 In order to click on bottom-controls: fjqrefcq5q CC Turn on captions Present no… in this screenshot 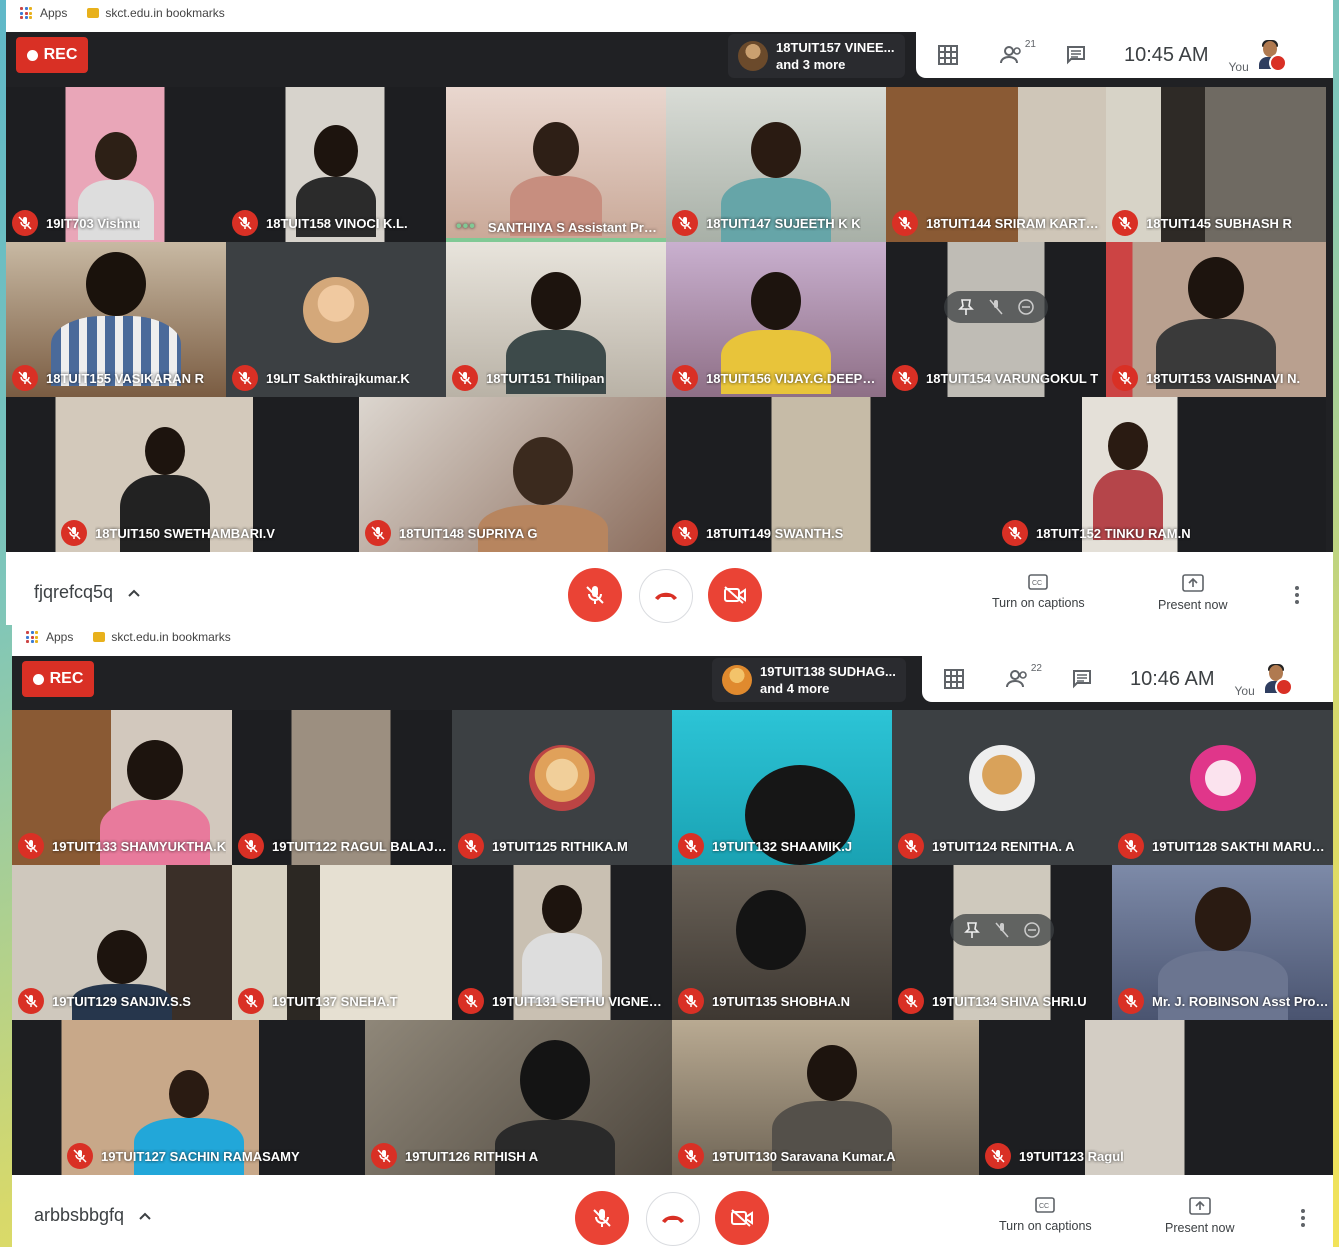, I will do `click(669, 588)`.